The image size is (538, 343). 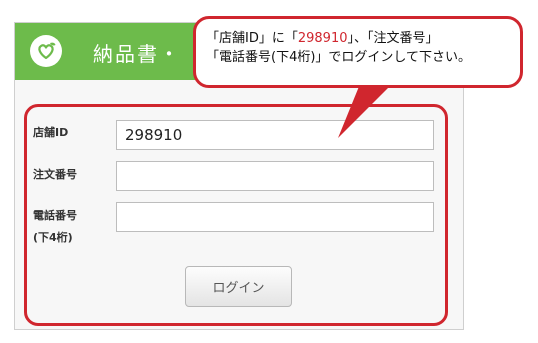 I want to click on callout-store-id-highlight: 298910, so click(x=322, y=38).